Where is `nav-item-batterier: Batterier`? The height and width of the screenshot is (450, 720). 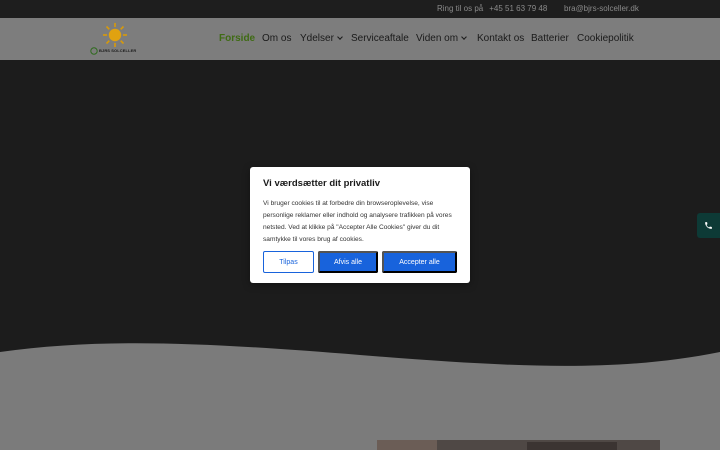 nav-item-batterier: Batterier is located at coordinates (550, 38).